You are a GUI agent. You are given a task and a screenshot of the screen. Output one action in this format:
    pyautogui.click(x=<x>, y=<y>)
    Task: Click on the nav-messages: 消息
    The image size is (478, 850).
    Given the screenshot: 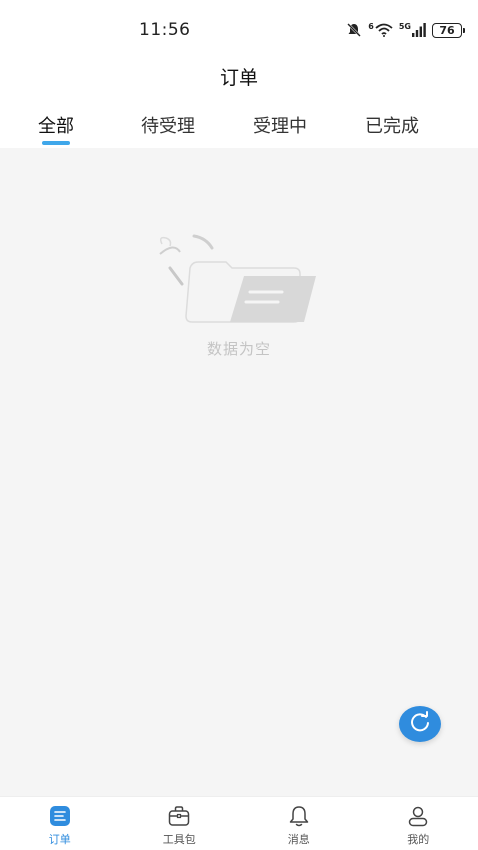 What is the action you would take?
    pyautogui.click(x=299, y=823)
    